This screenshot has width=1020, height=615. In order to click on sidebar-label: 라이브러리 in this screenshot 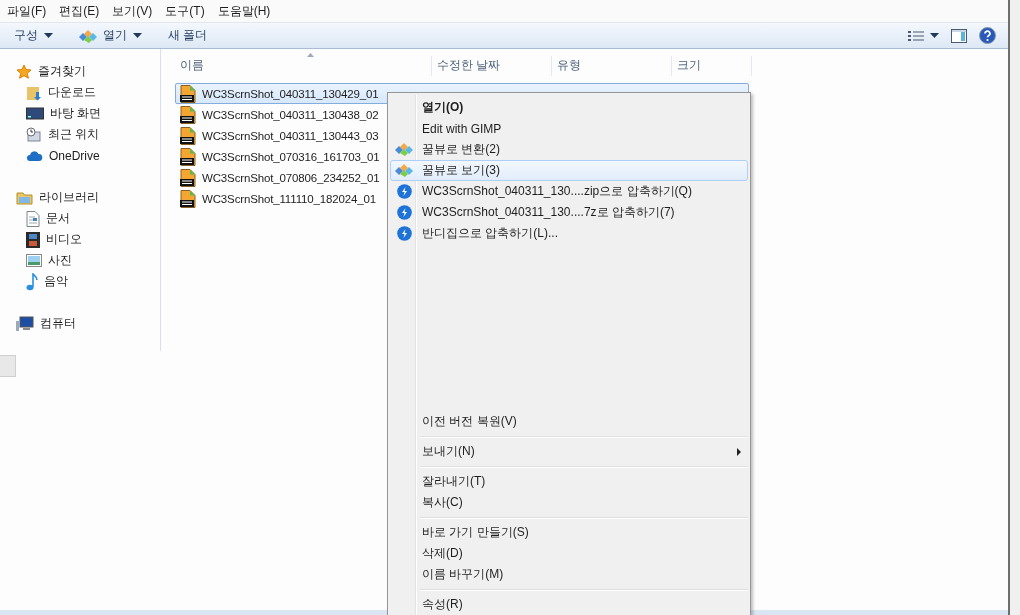, I will do `click(69, 197)`.